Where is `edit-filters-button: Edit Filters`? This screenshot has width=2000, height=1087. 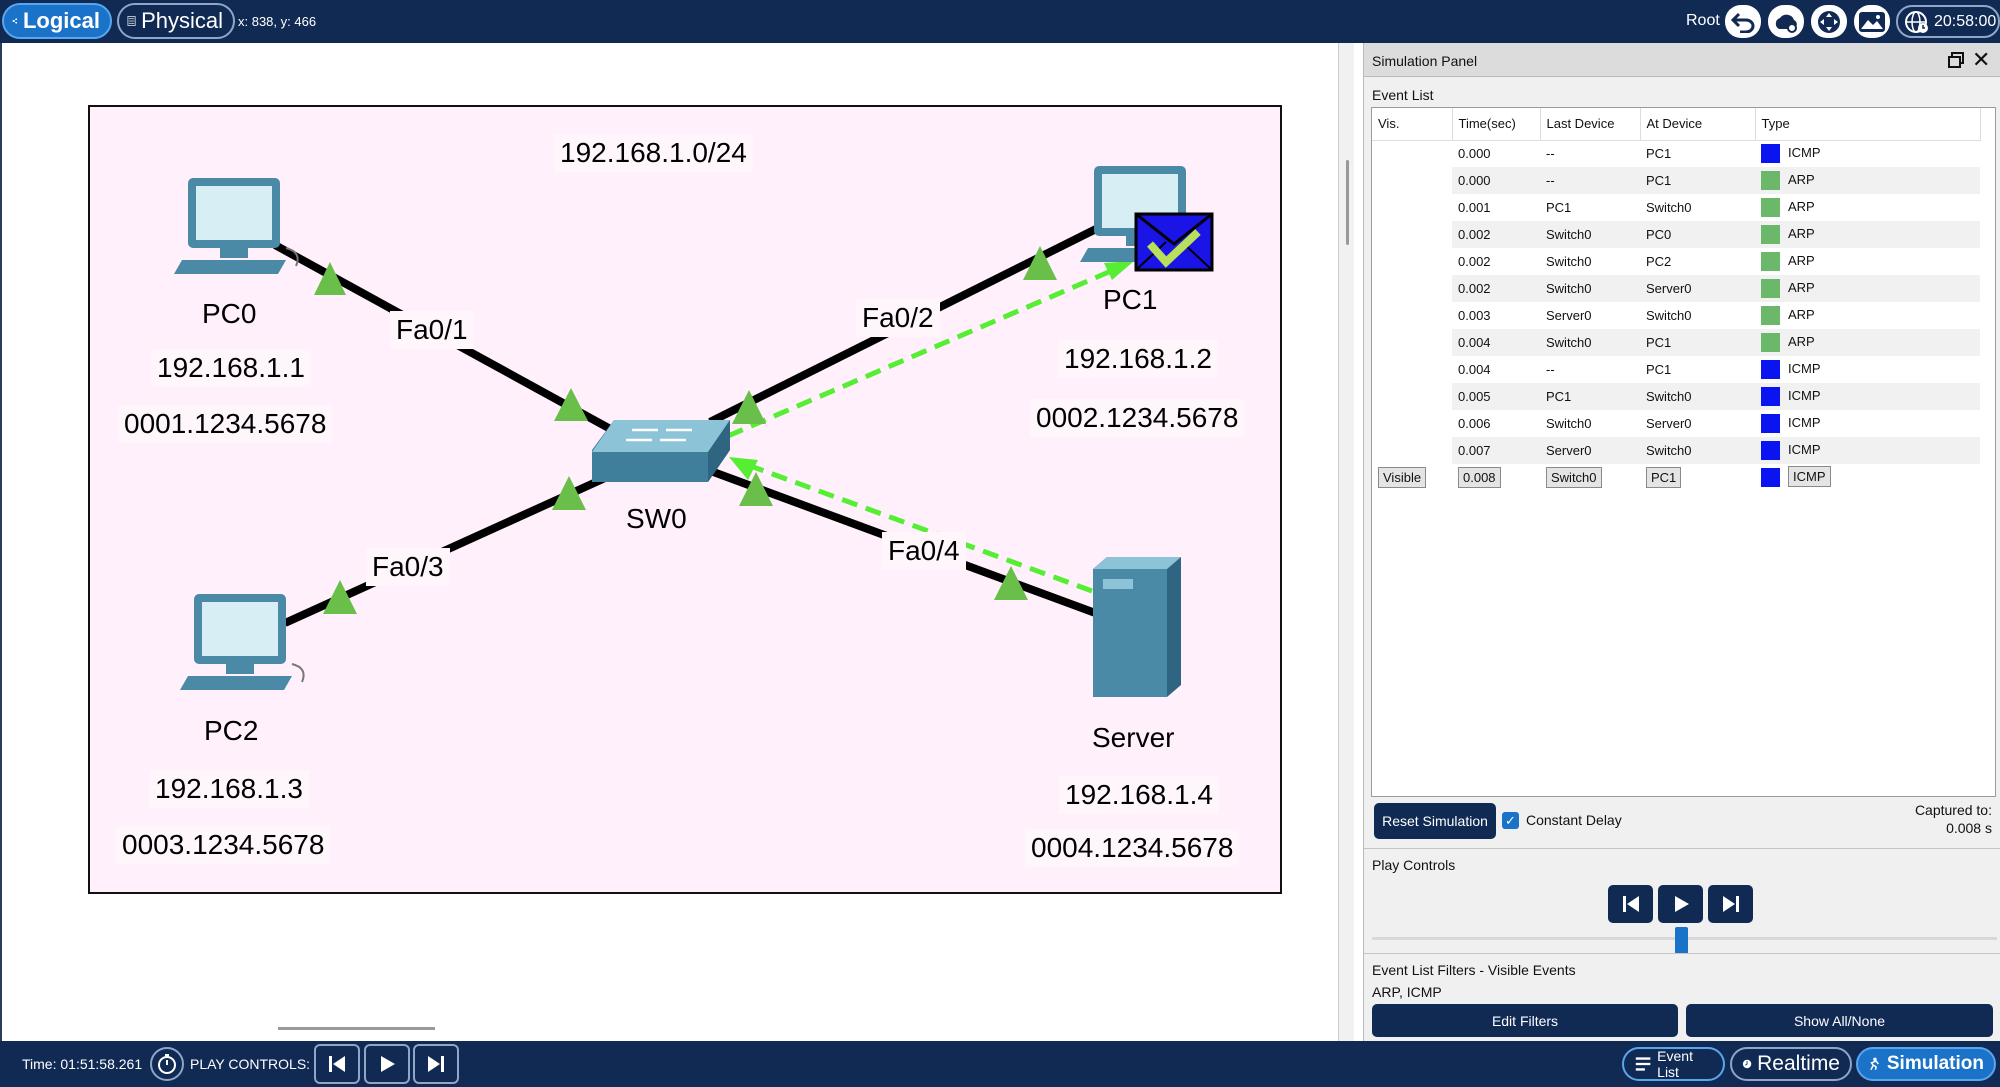
edit-filters-button: Edit Filters is located at coordinates (1525, 1020).